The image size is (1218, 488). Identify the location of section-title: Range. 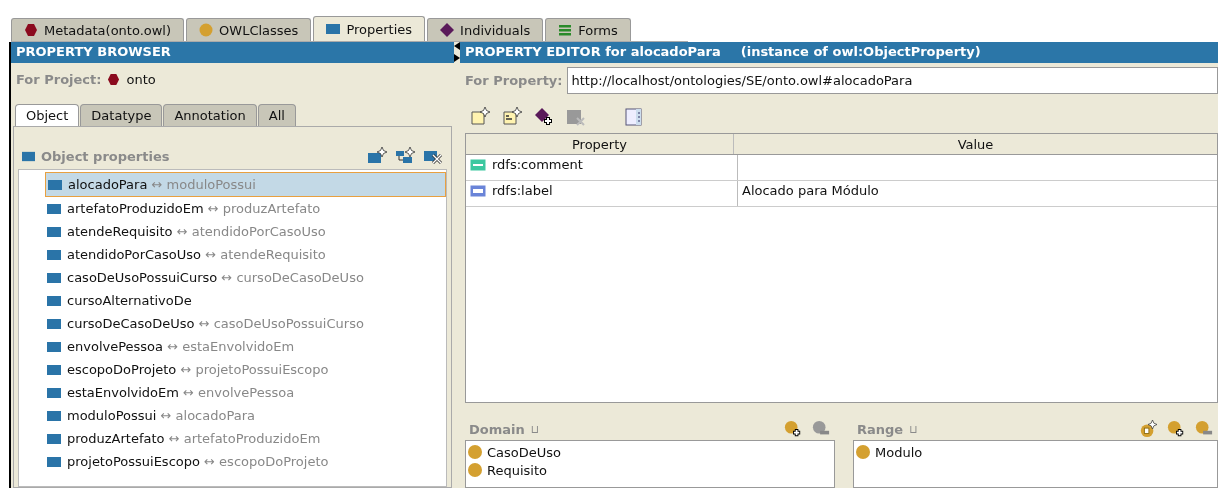
(880, 429).